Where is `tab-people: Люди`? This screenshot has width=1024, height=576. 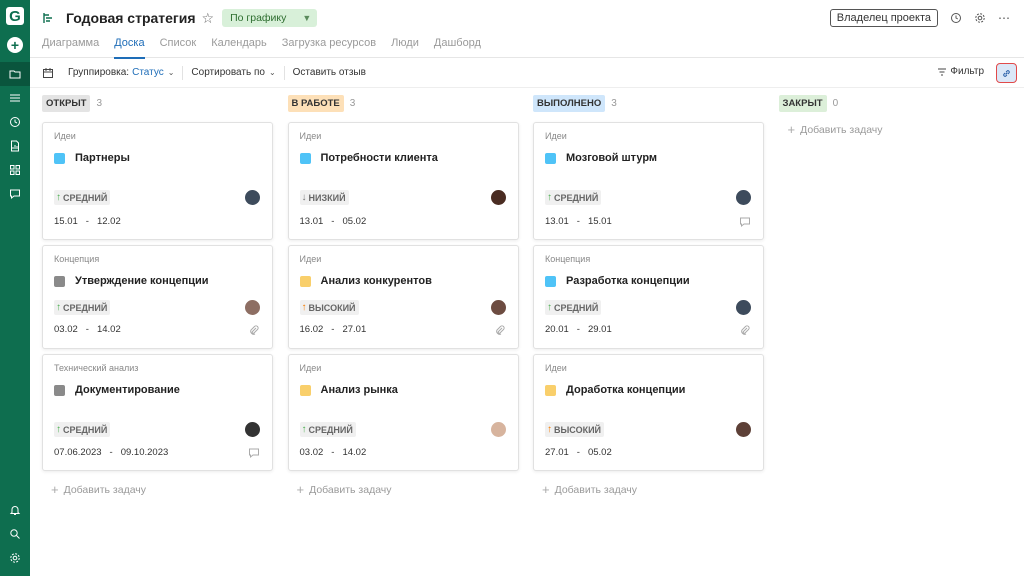
tab-people: Люди is located at coordinates (405, 47).